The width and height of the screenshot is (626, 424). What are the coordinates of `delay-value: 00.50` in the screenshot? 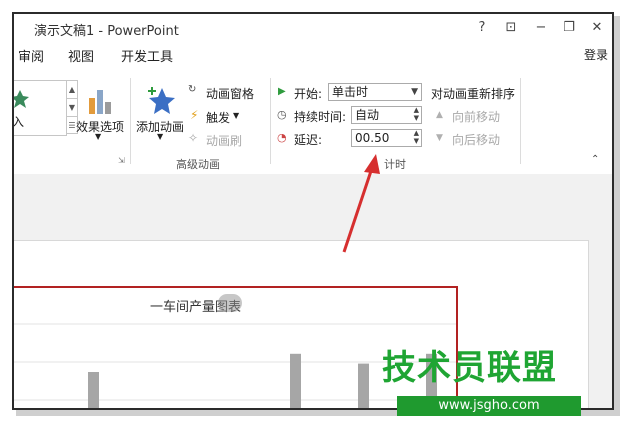 It's located at (372, 138).